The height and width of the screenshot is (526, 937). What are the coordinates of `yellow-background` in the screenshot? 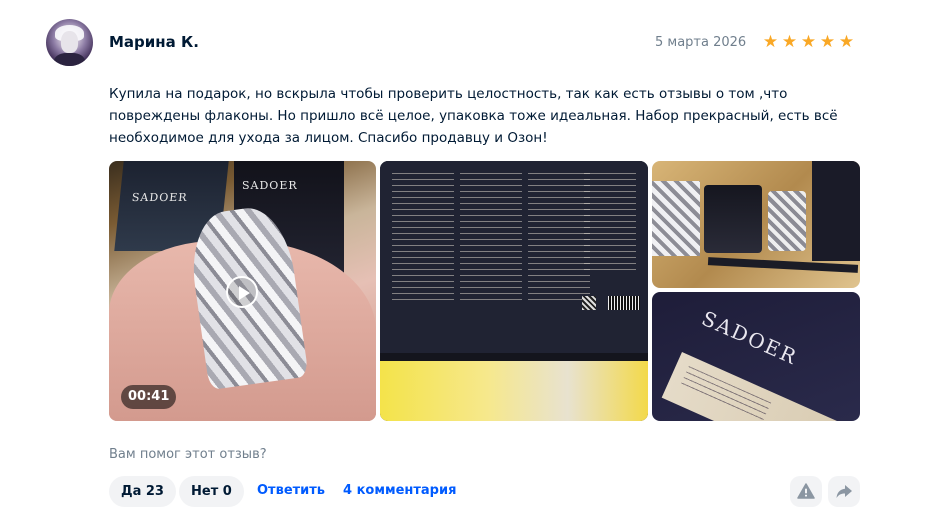 It's located at (514, 391).